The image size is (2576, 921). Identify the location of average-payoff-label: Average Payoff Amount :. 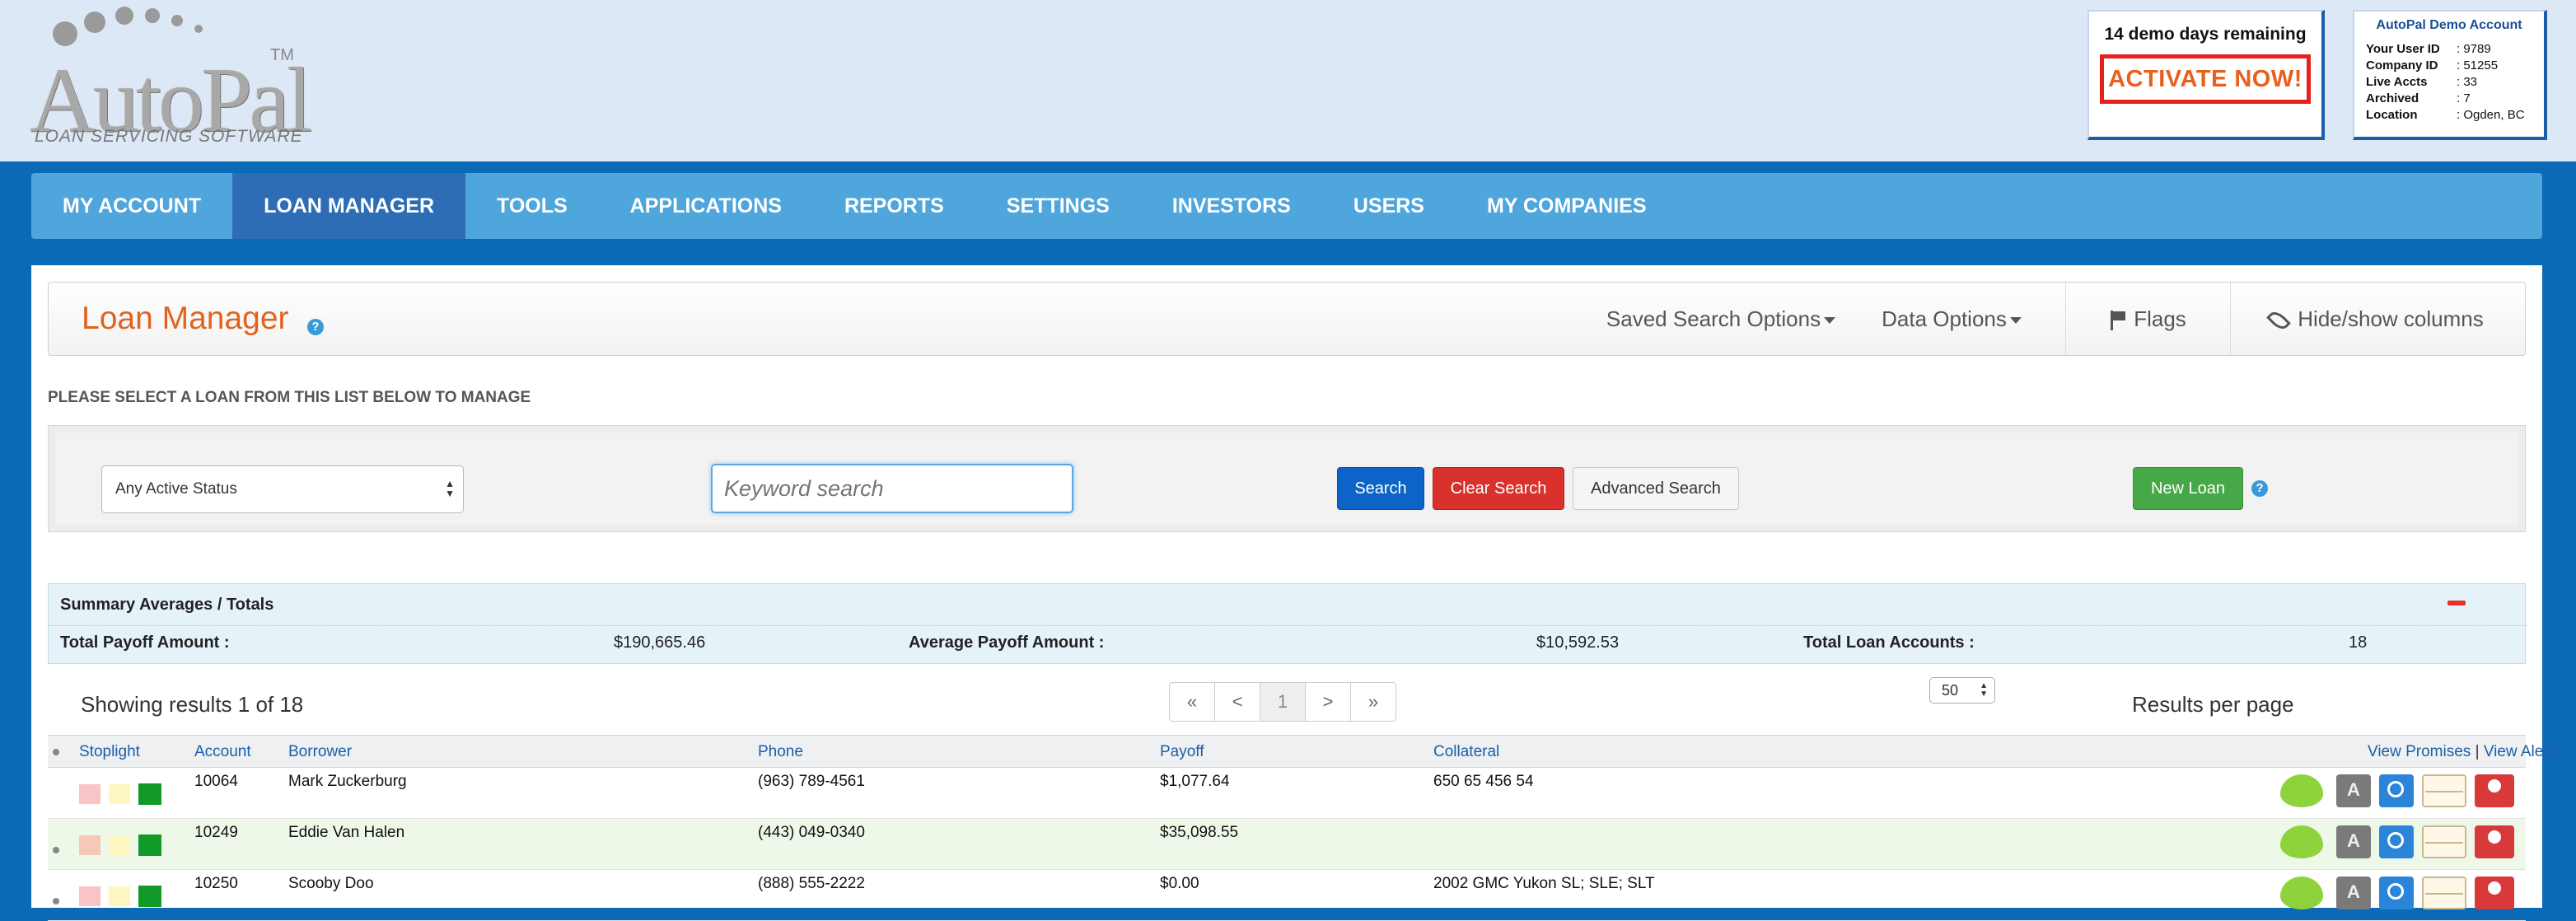
(1007, 643).